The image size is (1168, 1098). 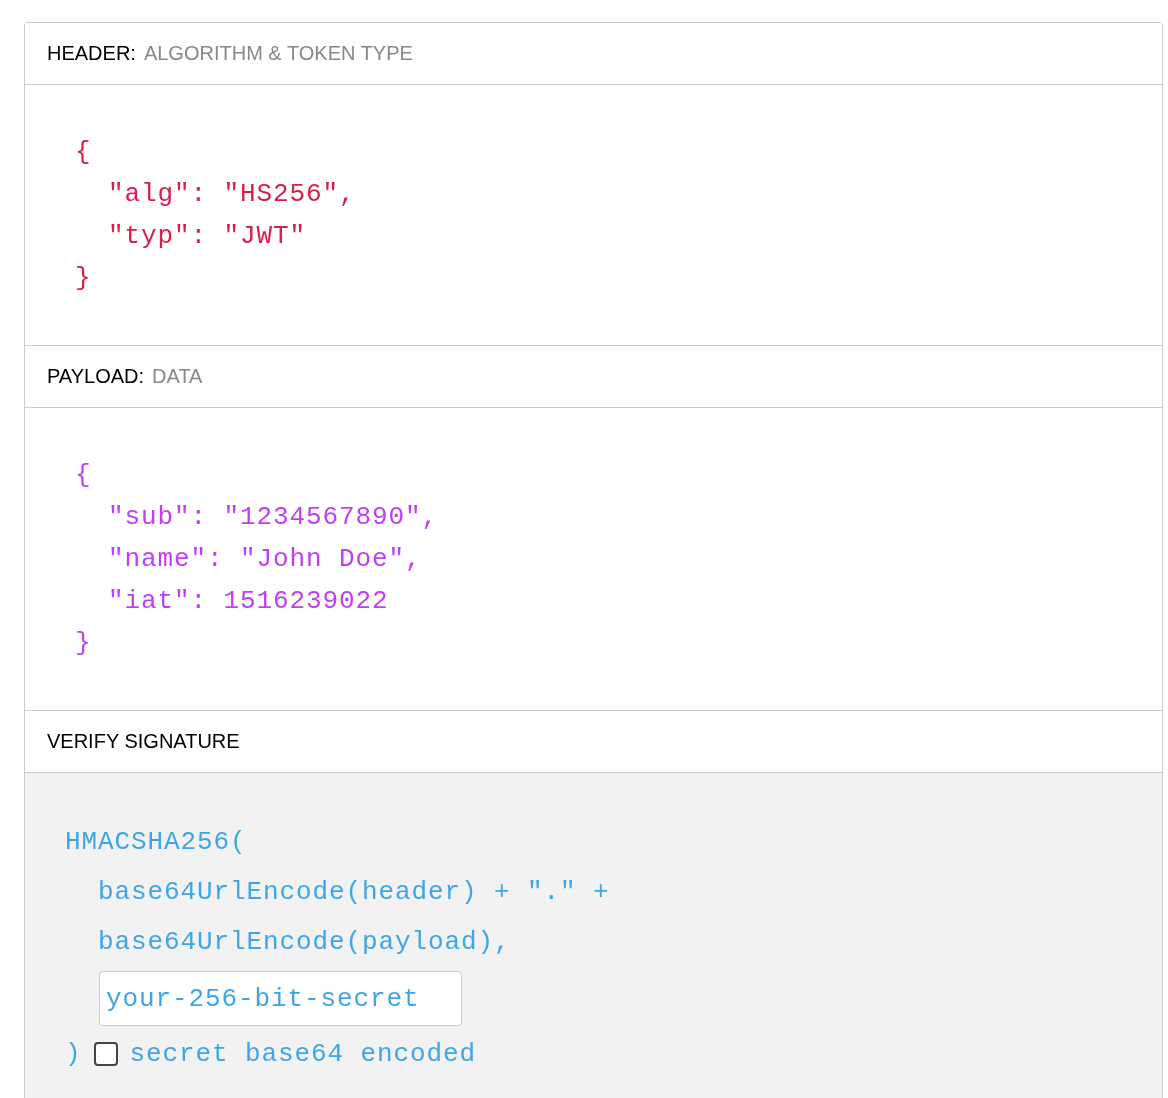 What do you see at coordinates (105, 1054) in the screenshot?
I see `checkbox` at bounding box center [105, 1054].